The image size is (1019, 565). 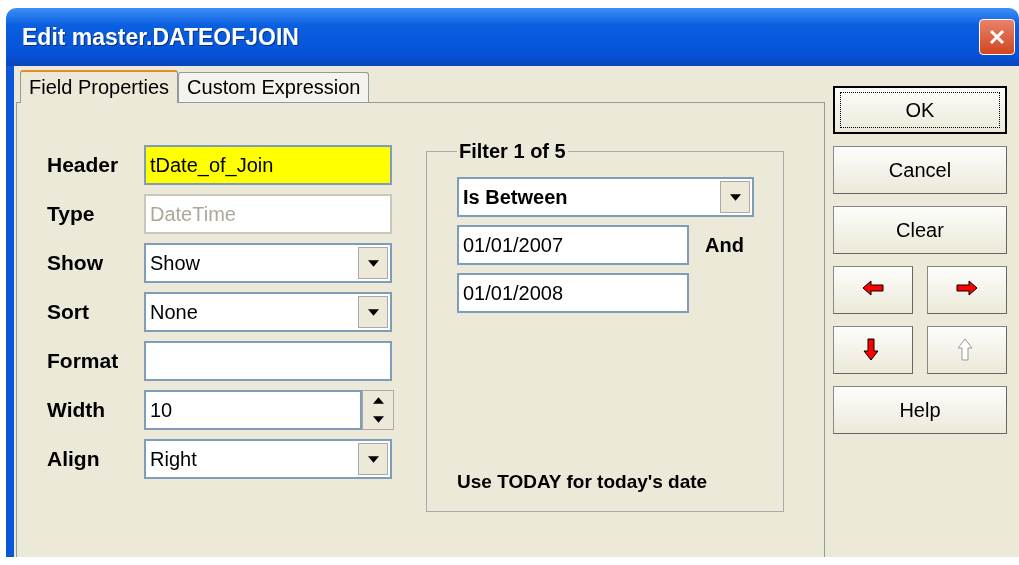 What do you see at coordinates (75, 263) in the screenshot?
I see `field-label: Show` at bounding box center [75, 263].